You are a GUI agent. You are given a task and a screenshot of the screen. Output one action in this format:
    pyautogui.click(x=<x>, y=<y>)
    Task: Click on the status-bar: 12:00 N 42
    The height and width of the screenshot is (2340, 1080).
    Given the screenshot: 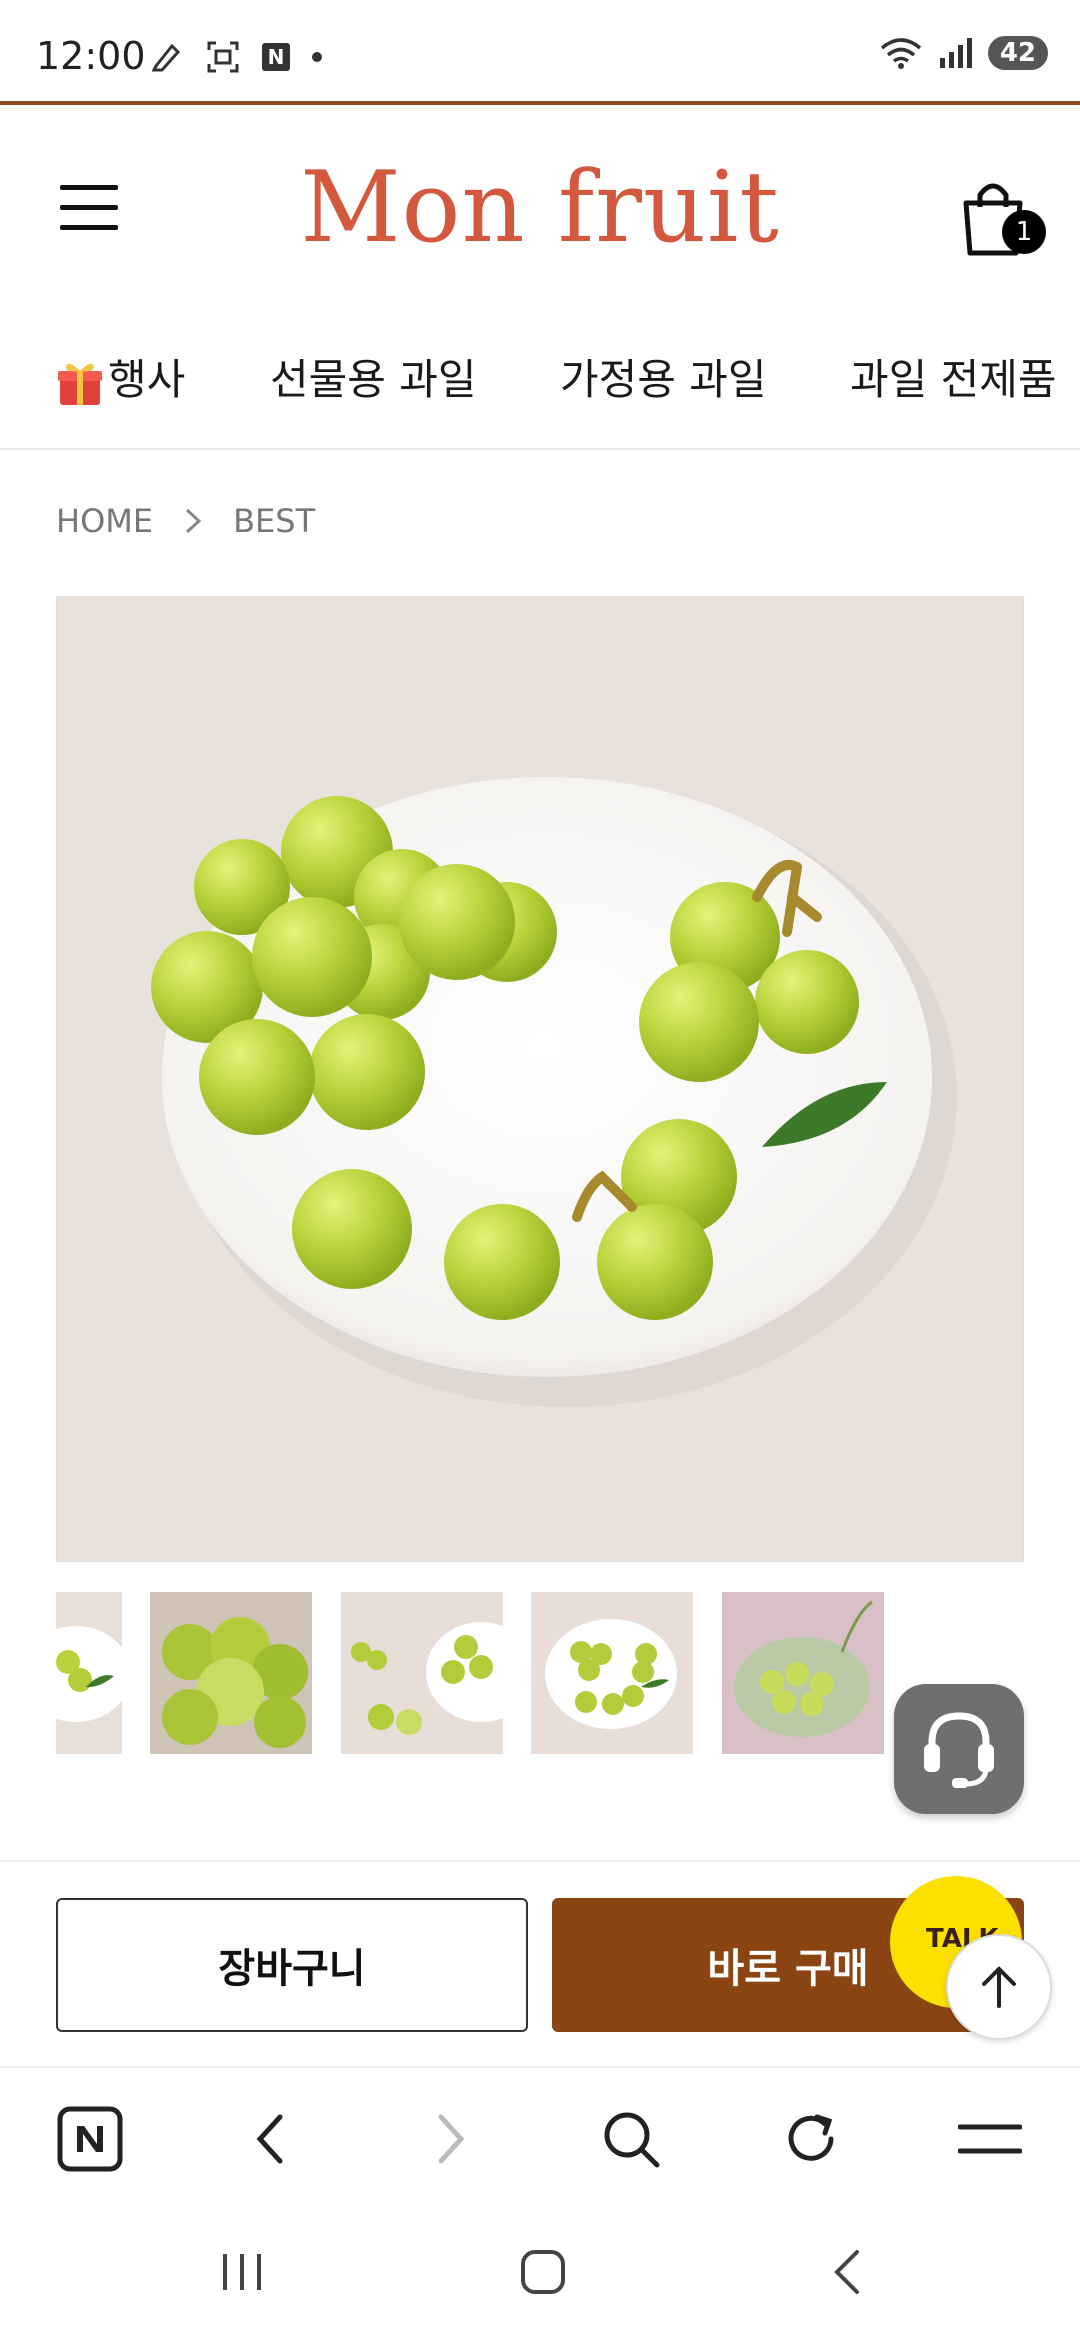 What is the action you would take?
    pyautogui.click(x=540, y=52)
    